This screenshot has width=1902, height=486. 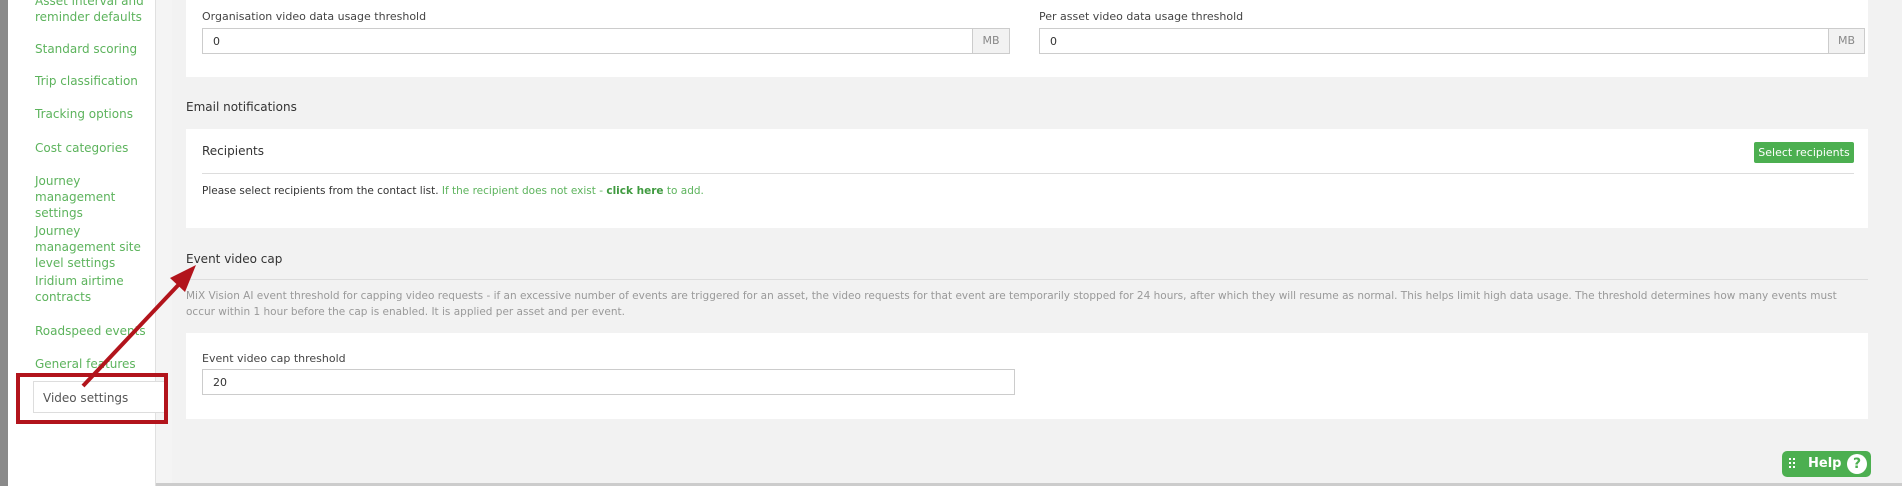 What do you see at coordinates (274, 358) in the screenshot?
I see `event-cap-threshold-label: Event video cap threshold` at bounding box center [274, 358].